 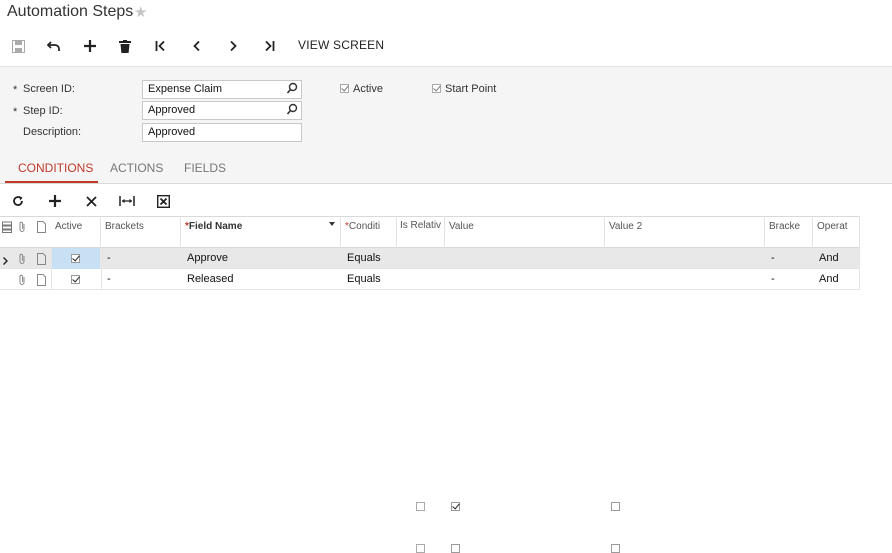 What do you see at coordinates (15, 112) in the screenshot?
I see `step-id-required-mark: *` at bounding box center [15, 112].